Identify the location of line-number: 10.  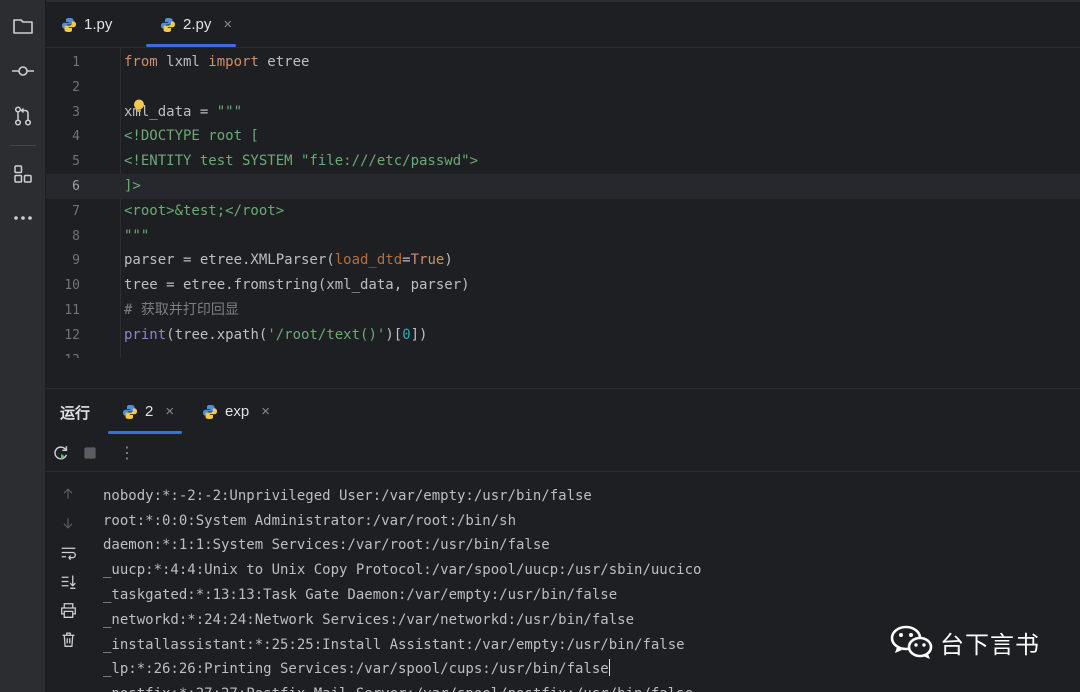
(72, 286).